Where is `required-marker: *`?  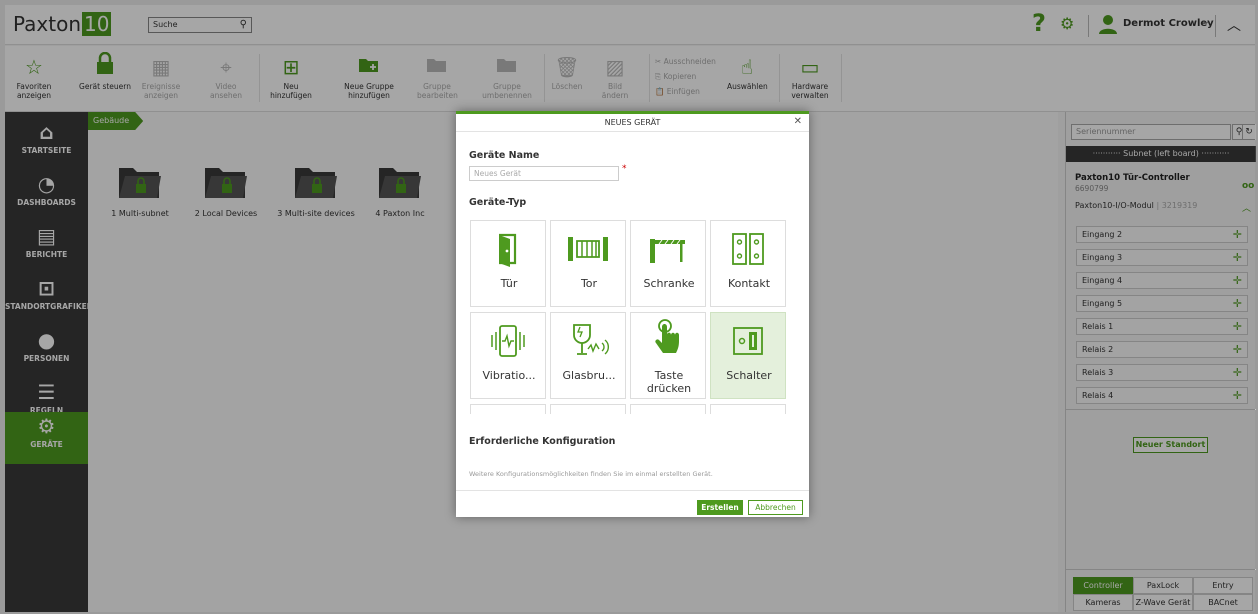
required-marker: * is located at coordinates (624, 169).